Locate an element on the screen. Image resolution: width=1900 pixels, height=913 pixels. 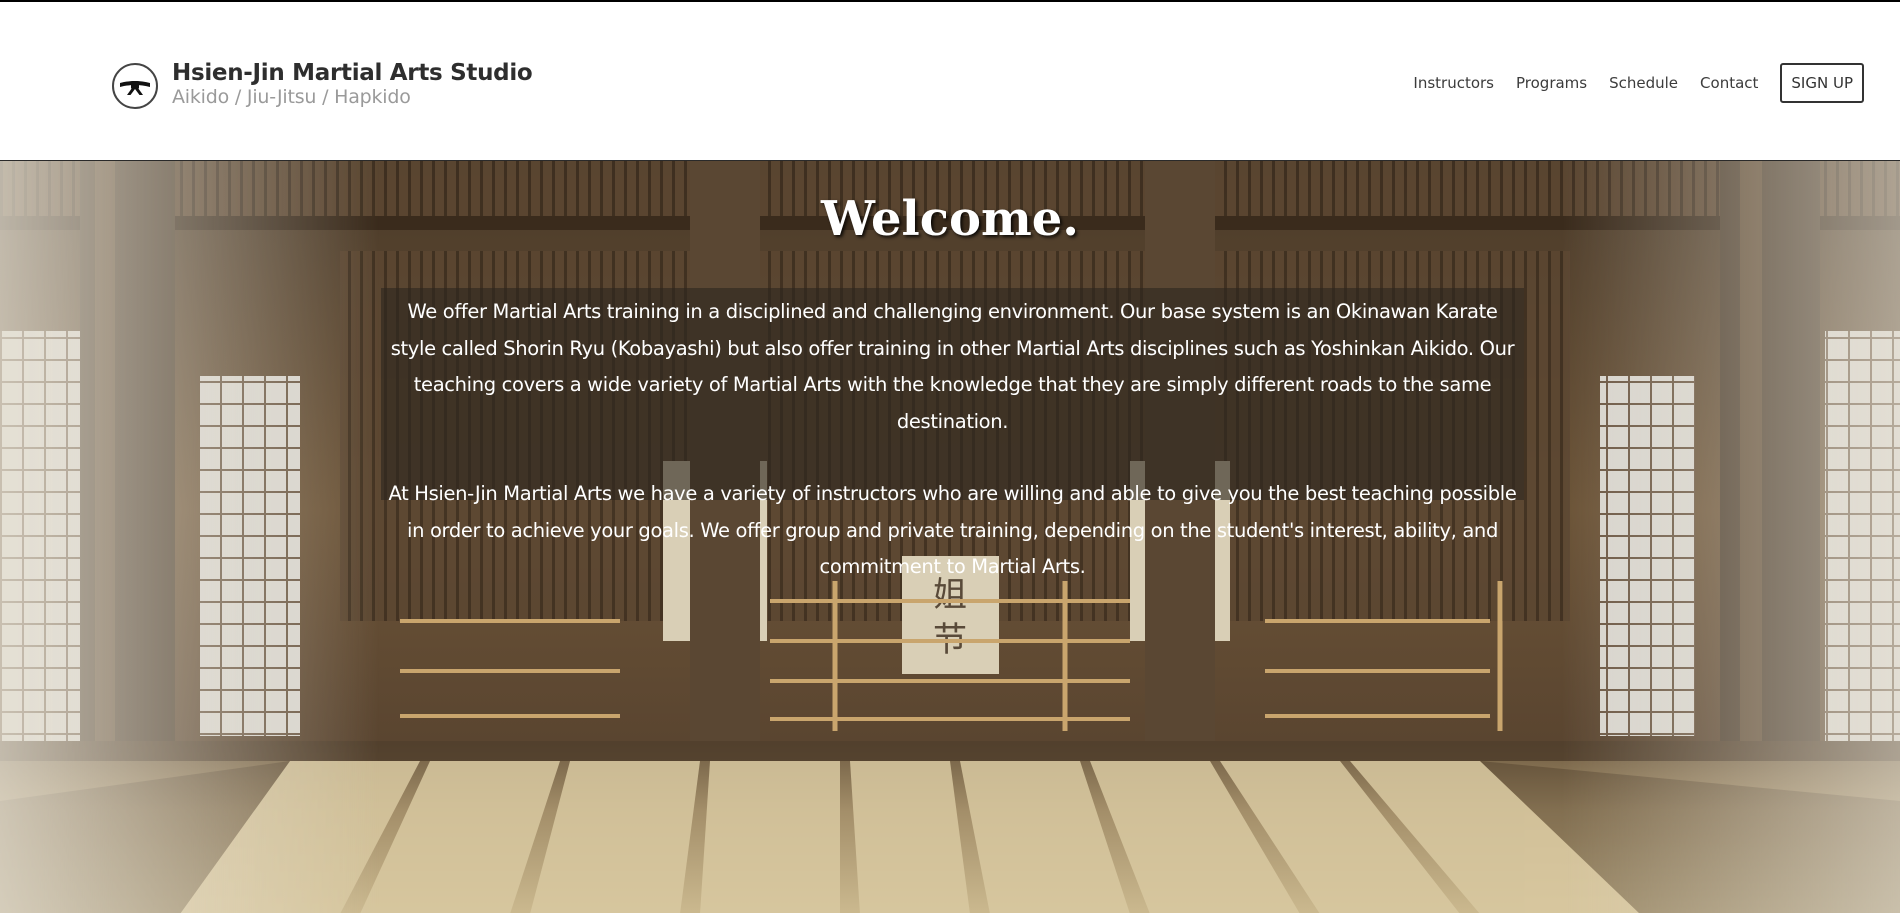
nav-link-contact: Contact is located at coordinates (1729, 83).